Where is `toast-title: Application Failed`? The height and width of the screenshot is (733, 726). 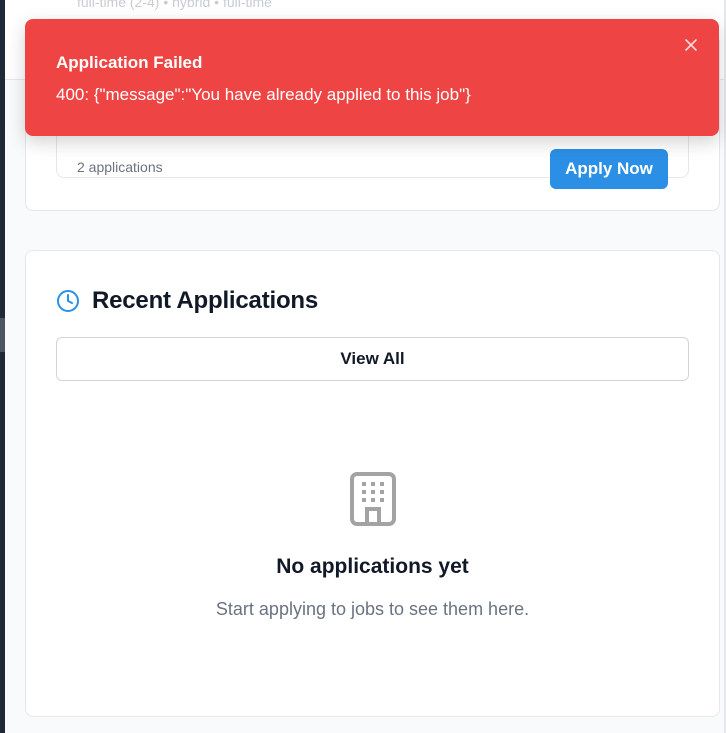
toast-title: Application Failed is located at coordinates (129, 62).